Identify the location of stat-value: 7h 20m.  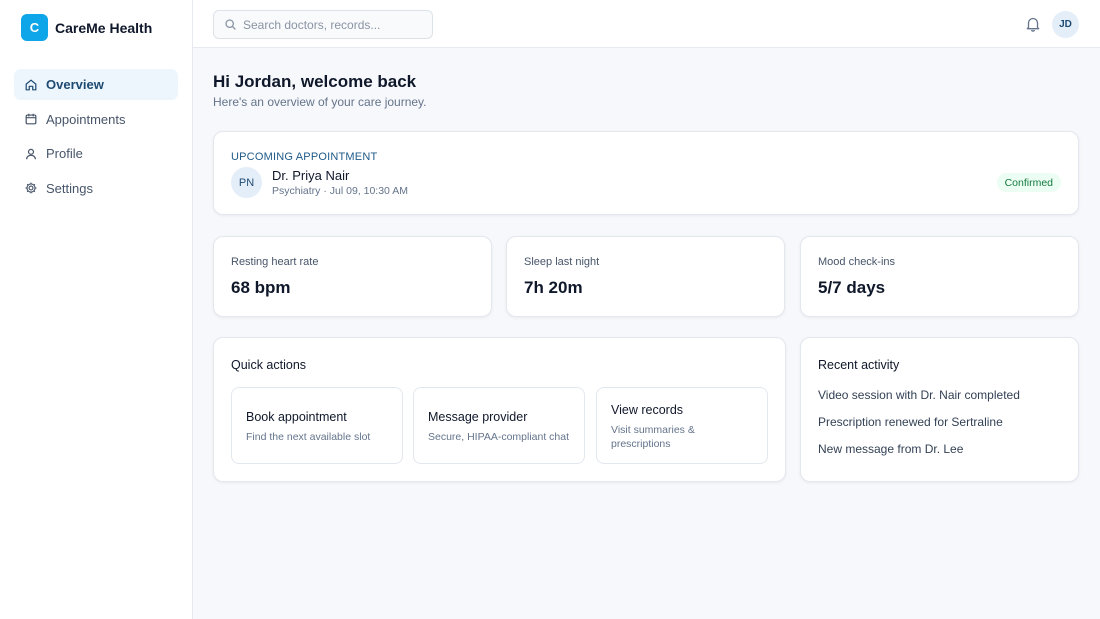
(553, 287).